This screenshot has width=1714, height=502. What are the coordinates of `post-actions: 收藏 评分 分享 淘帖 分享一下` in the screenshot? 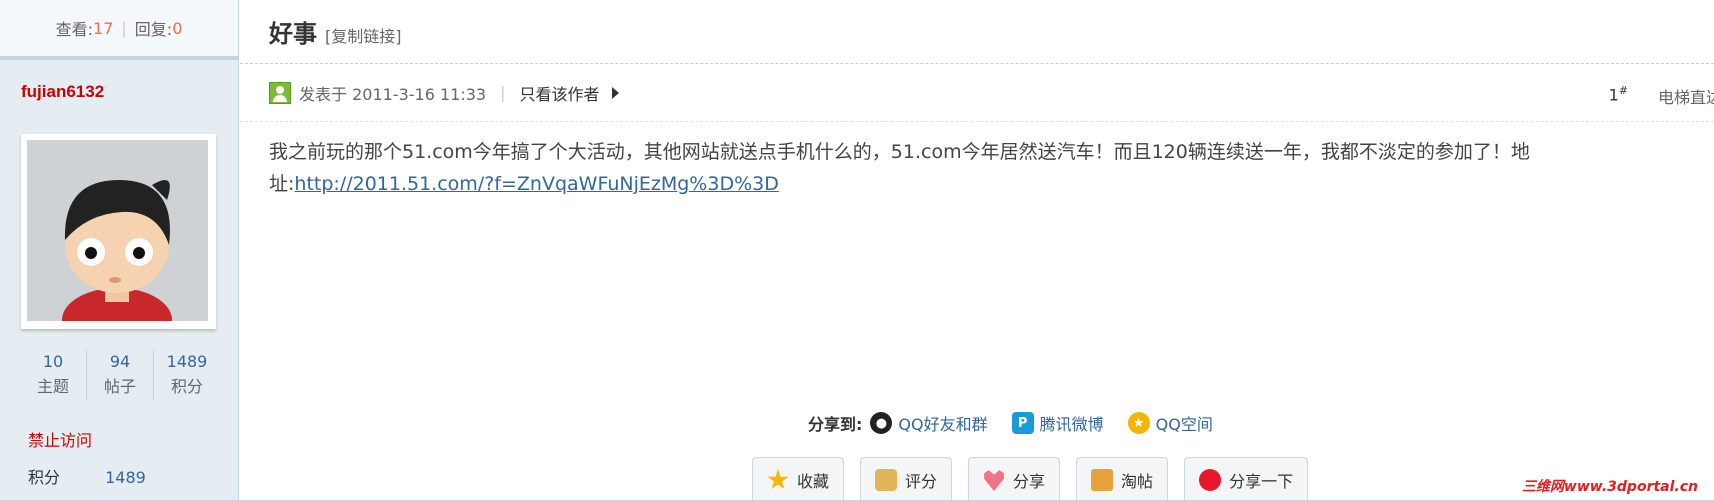 It's located at (1038, 479).